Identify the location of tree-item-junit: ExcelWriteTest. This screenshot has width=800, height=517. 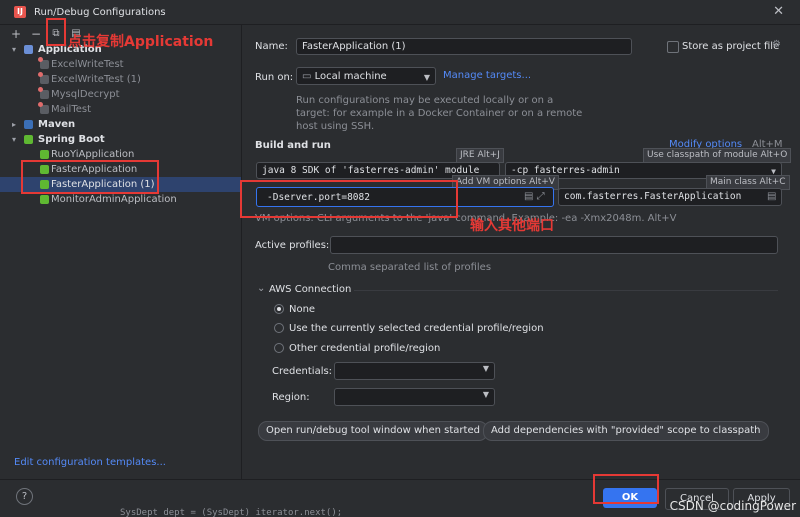
(120, 64).